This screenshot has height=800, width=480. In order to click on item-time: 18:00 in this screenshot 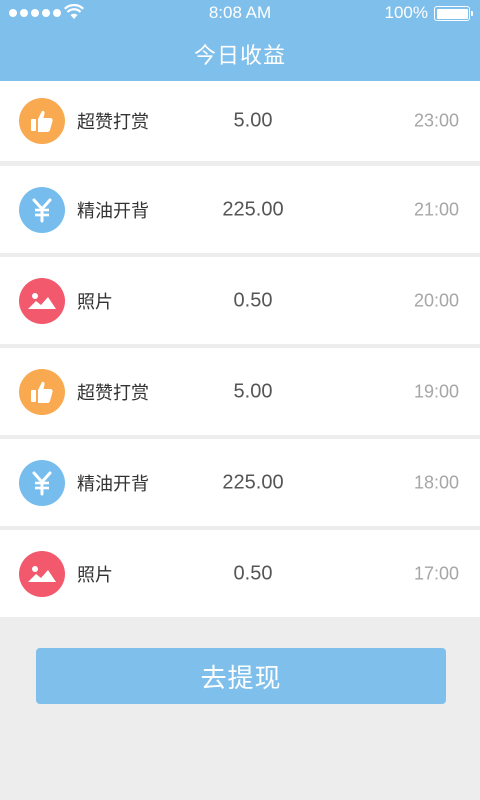, I will do `click(436, 482)`.